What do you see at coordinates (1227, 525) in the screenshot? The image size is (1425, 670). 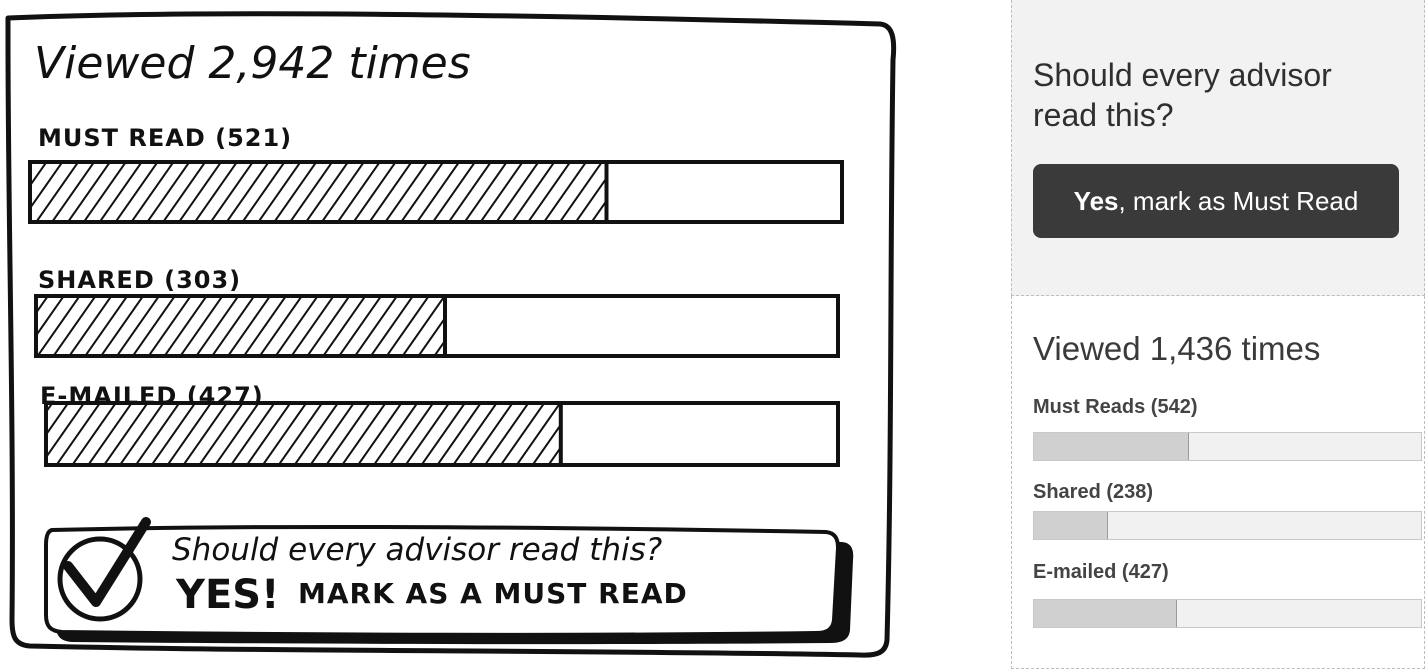 I see `stat-bar-shared` at bounding box center [1227, 525].